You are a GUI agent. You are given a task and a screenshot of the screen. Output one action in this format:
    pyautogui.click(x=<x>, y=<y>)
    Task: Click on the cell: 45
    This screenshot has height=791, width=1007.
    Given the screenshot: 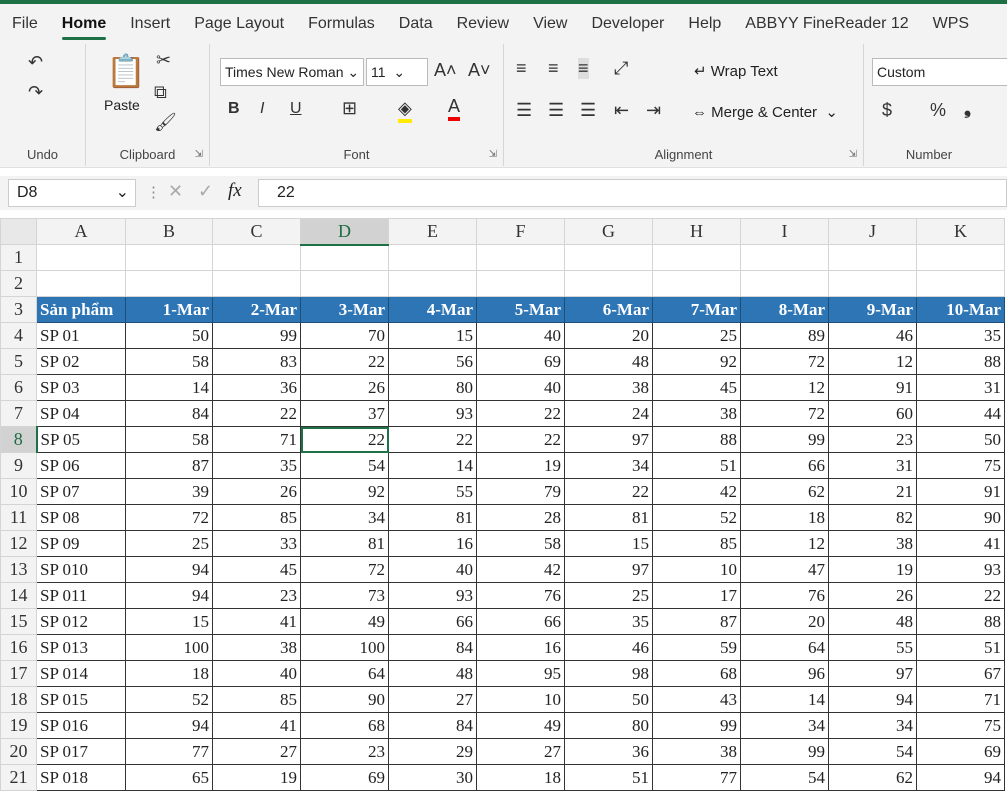 What is the action you would take?
    pyautogui.click(x=696, y=387)
    